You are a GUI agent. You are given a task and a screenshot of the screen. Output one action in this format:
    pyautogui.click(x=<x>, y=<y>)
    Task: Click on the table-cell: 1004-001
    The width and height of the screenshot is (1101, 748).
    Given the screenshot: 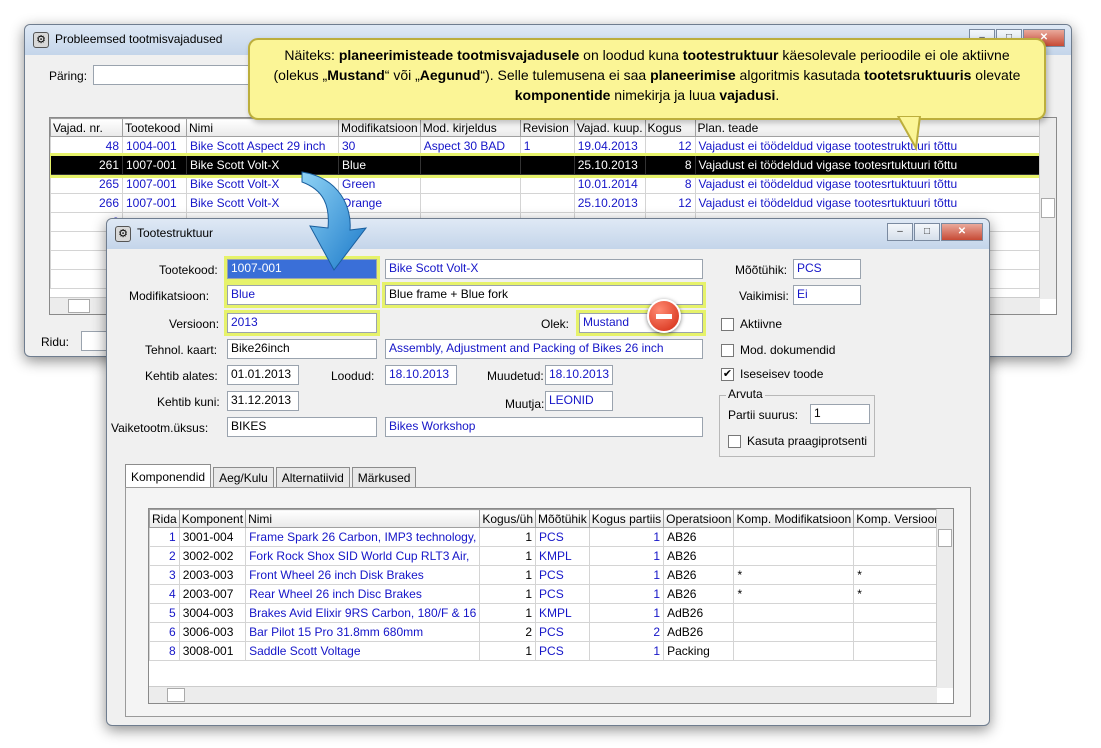 What is the action you would take?
    pyautogui.click(x=154, y=146)
    